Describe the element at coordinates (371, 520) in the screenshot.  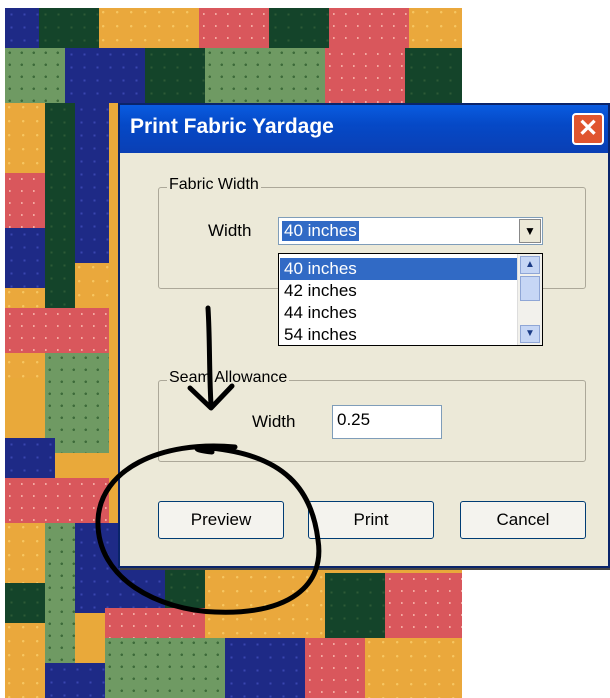
I see `print-button: Print` at that location.